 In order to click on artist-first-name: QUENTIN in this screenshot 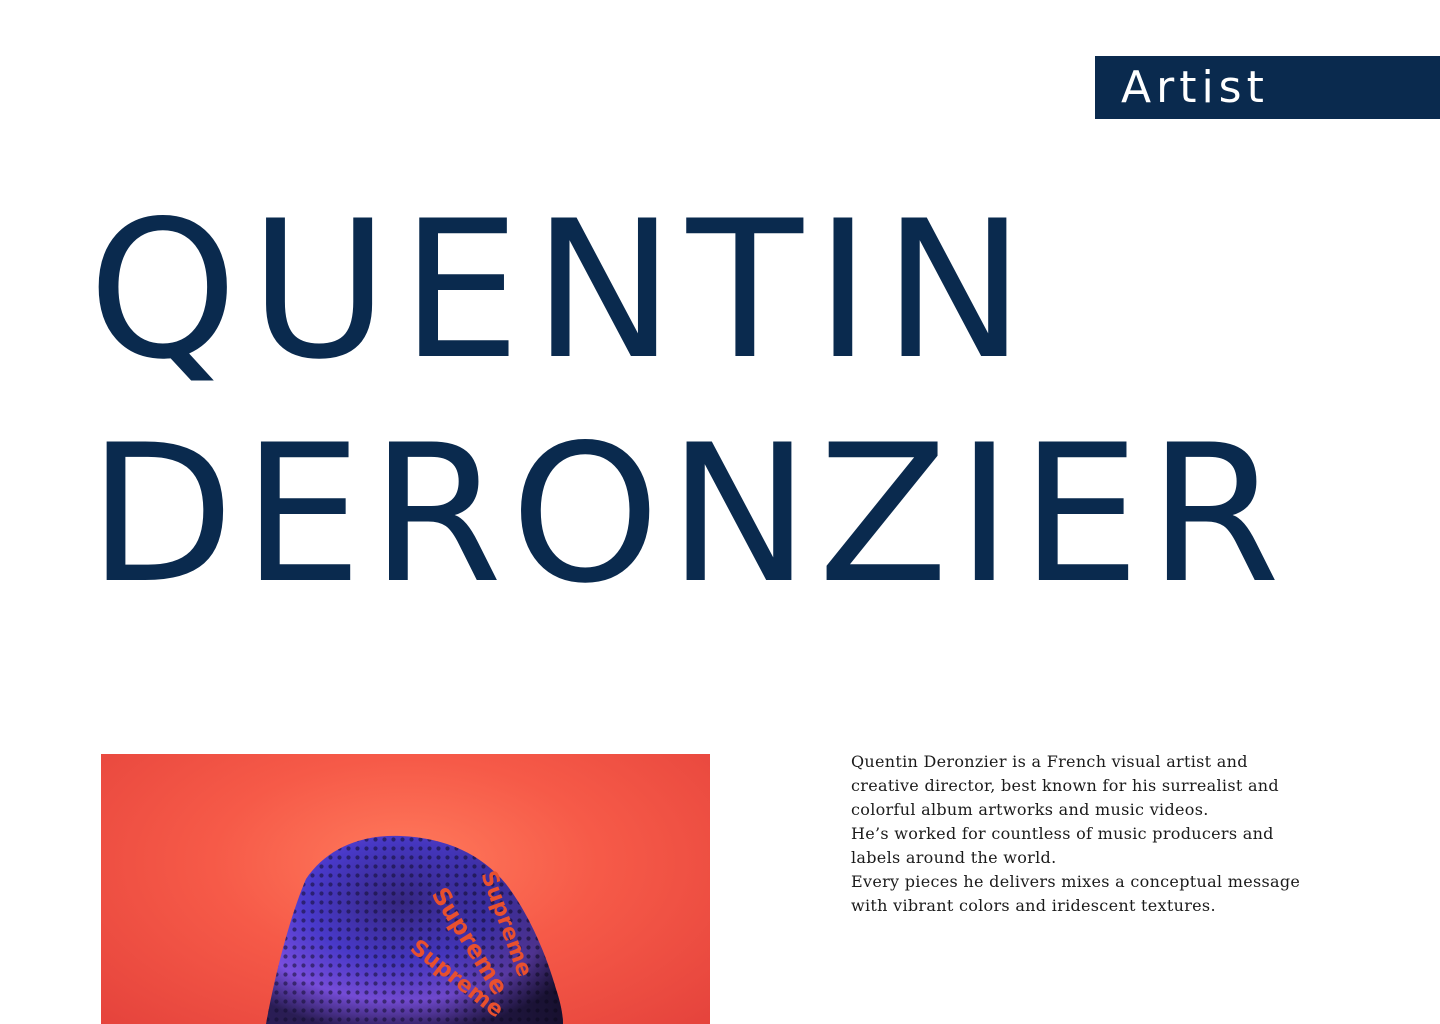, I will do `click(563, 290)`.